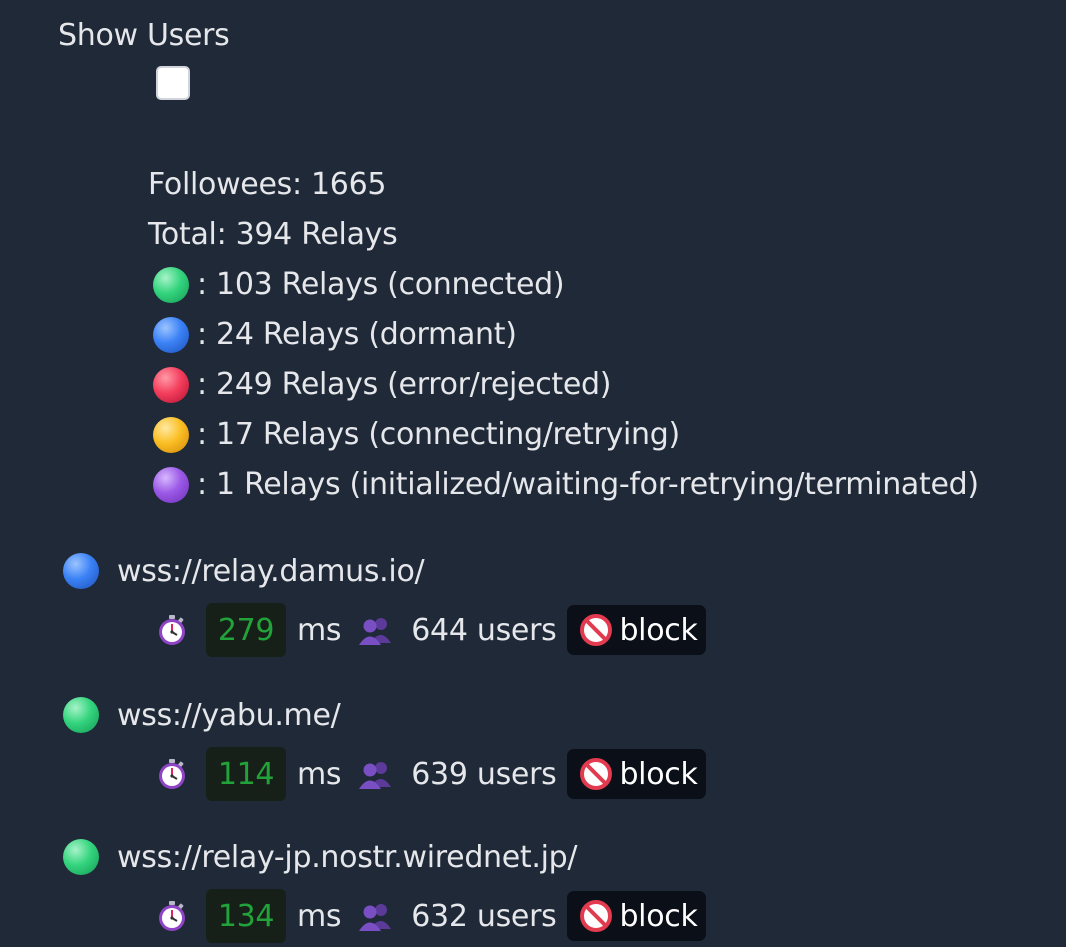 This screenshot has width=1066, height=947. What do you see at coordinates (563, 435) in the screenshot?
I see `stat-connecting: : 17 Relays (connecting/retrying)` at bounding box center [563, 435].